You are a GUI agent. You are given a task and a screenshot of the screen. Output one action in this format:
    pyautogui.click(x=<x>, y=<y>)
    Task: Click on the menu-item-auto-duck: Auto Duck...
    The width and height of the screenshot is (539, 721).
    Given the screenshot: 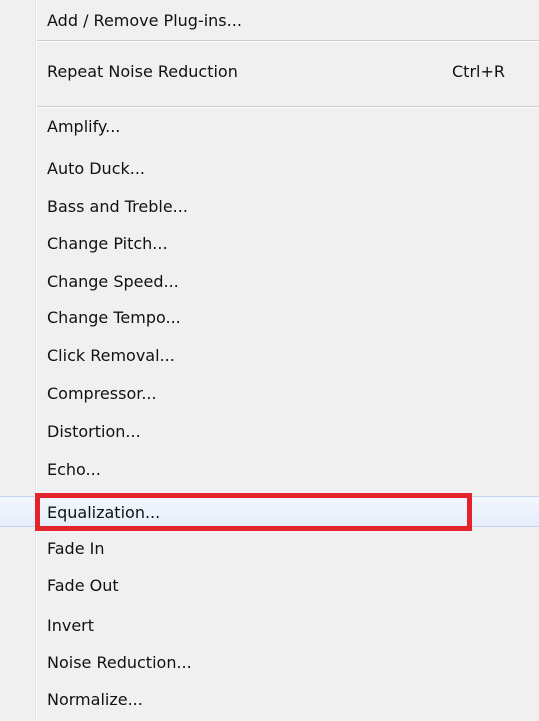 What is the action you would take?
    pyautogui.click(x=269, y=168)
    